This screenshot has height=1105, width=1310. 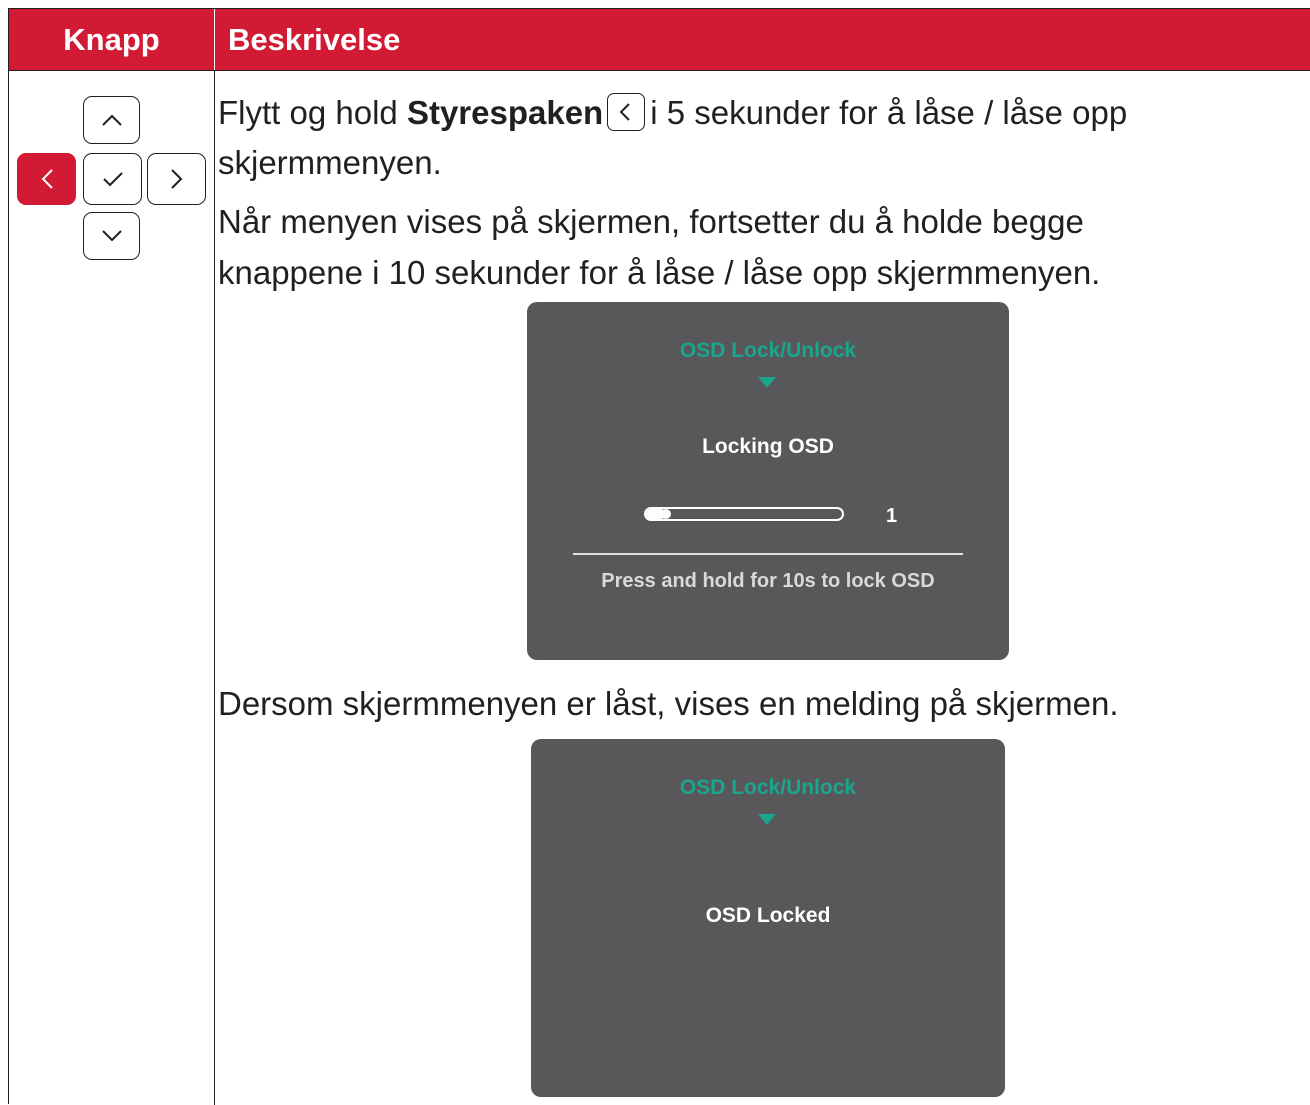 I want to click on header-knapp: Knapp, so click(x=111, y=39).